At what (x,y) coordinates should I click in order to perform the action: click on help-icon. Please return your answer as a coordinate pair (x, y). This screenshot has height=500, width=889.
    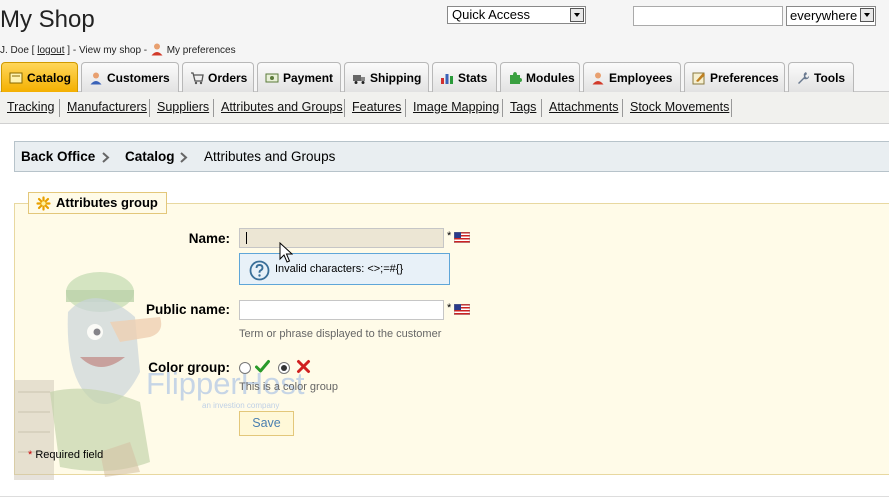
    Looking at the image, I should click on (259, 270).